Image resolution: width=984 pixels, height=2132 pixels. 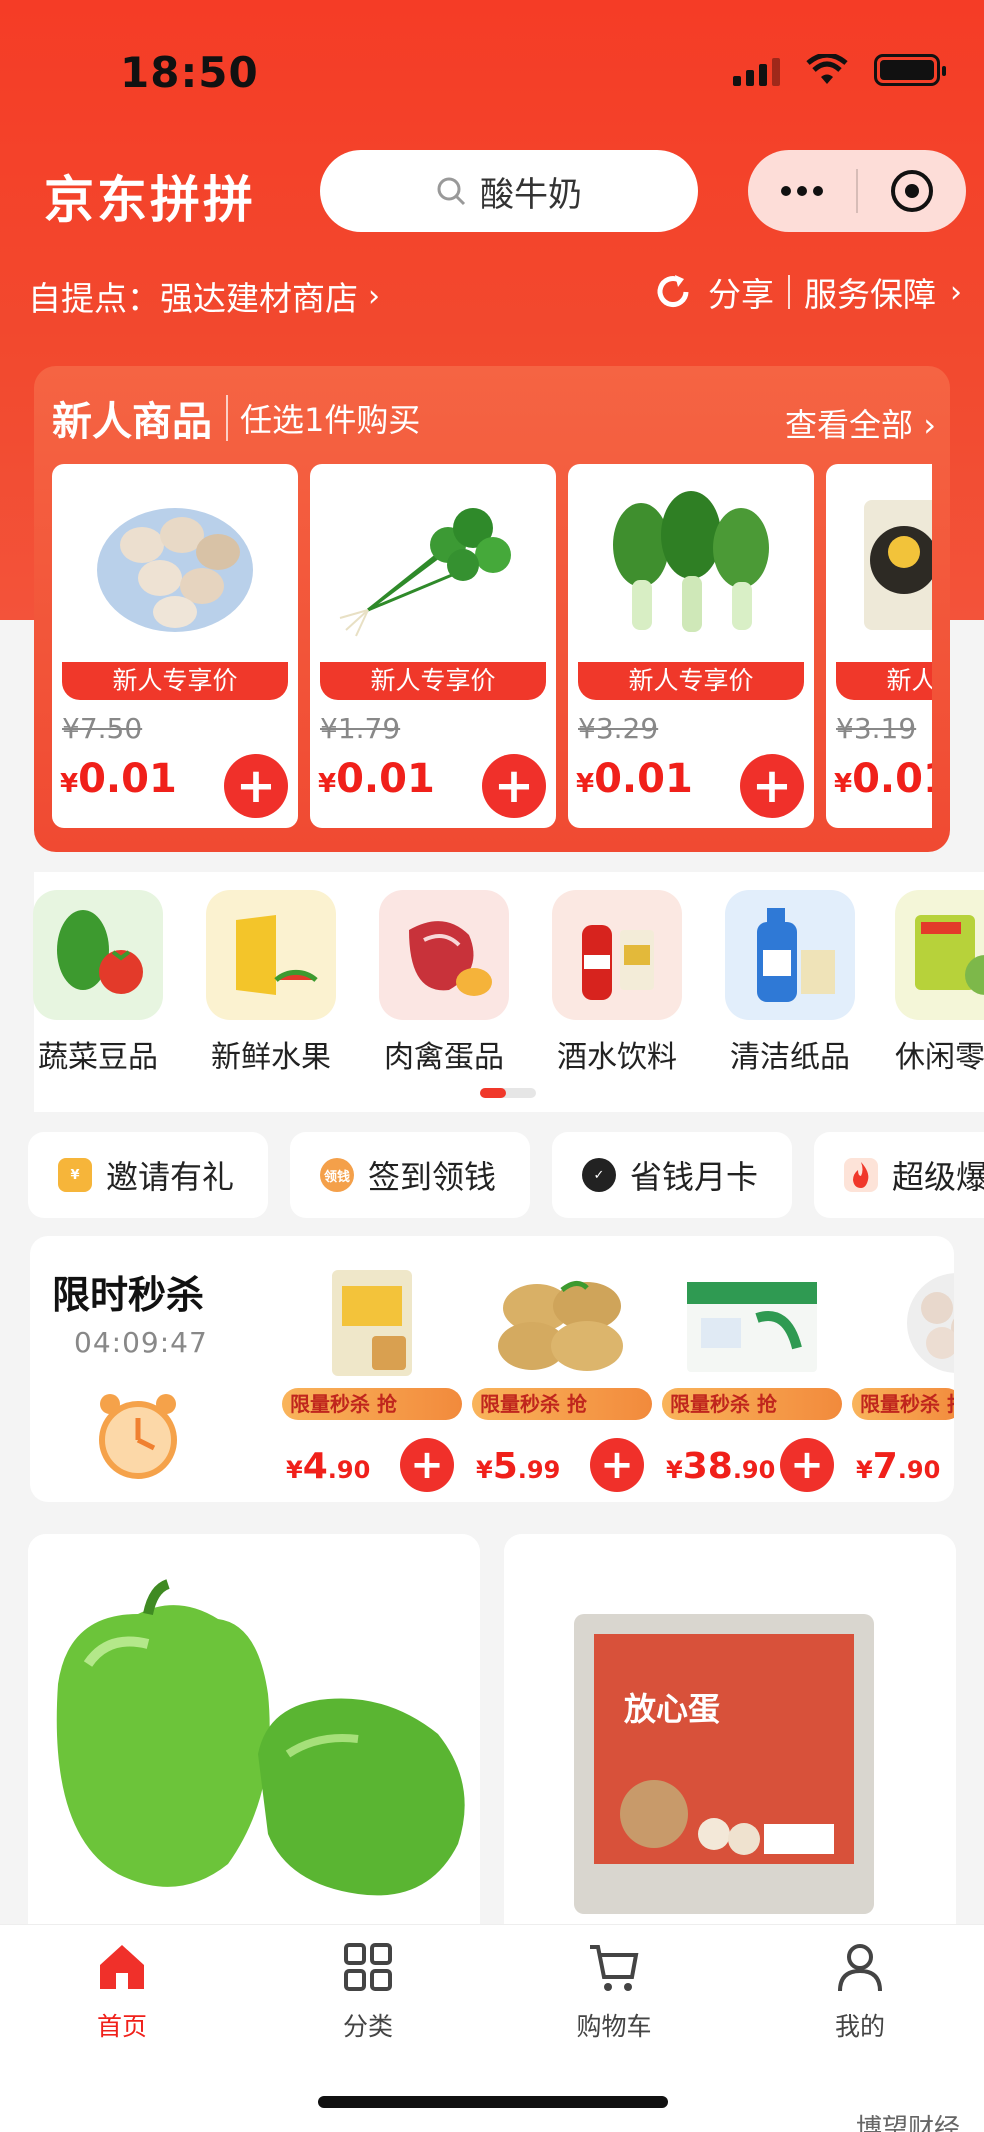 I want to click on flash-item: 限量秒杀 抢 ¥7.90, so click(x=903, y=1381).